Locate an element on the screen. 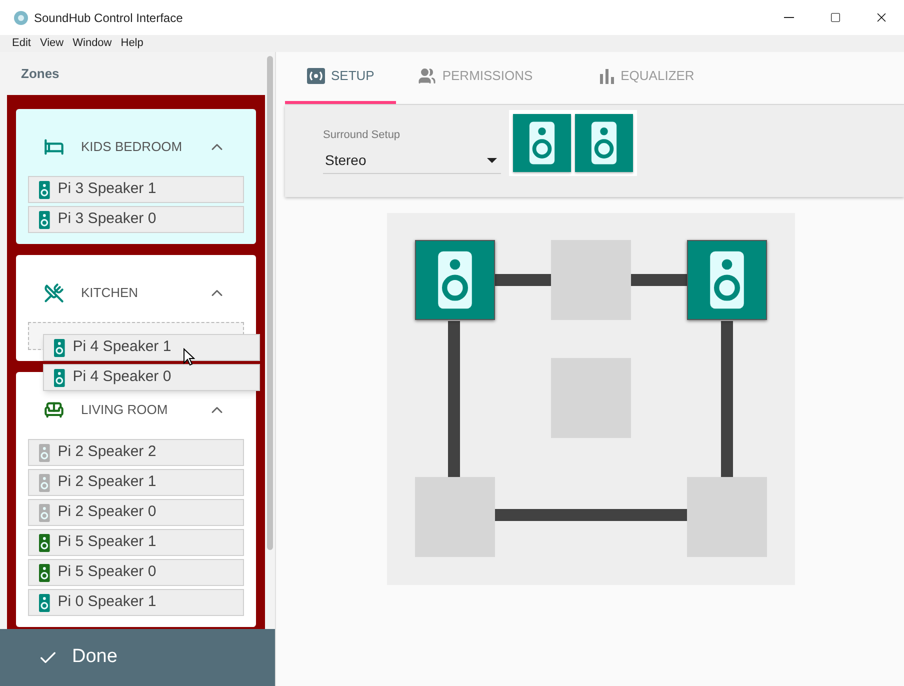  menu-item: Window is located at coordinates (92, 43).